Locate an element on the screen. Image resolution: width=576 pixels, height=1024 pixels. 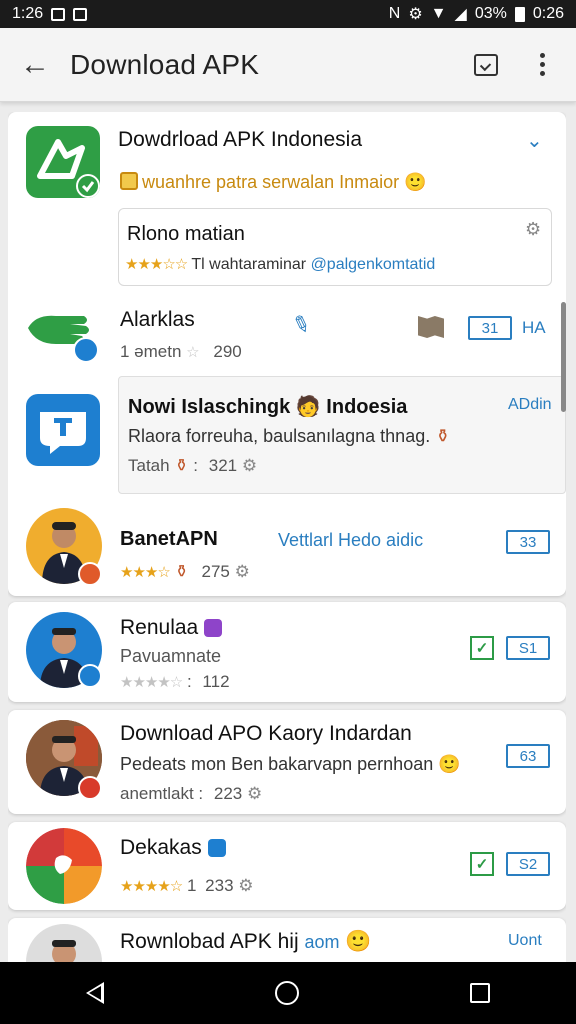
item-title-suffix: Indoesia is located at coordinates (367, 407).